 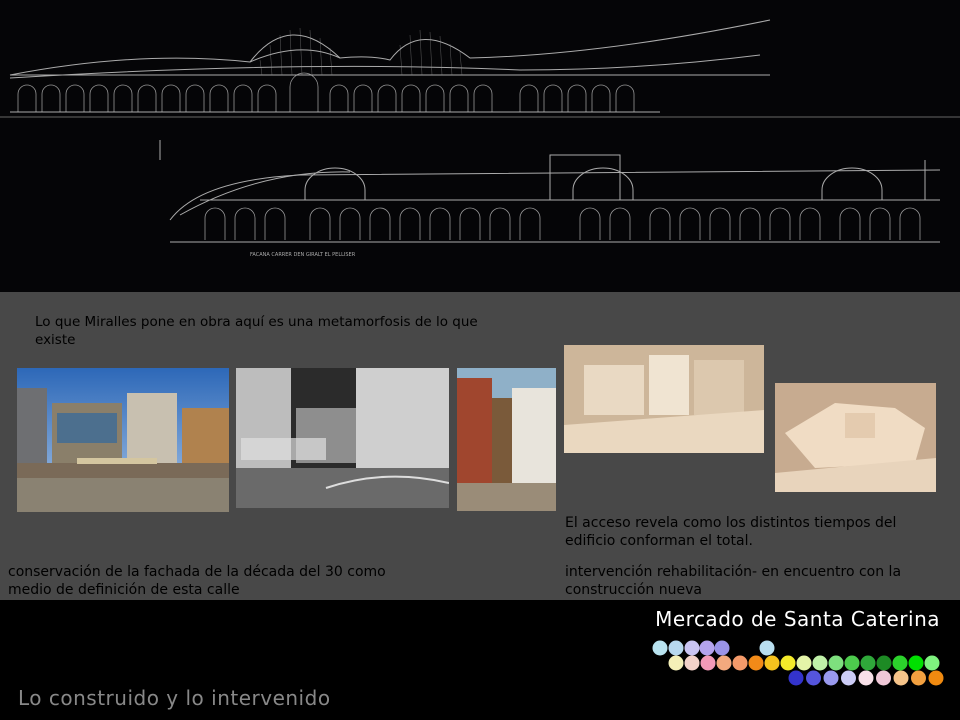 What do you see at coordinates (342, 438) in the screenshot?
I see `street-photo-bw` at bounding box center [342, 438].